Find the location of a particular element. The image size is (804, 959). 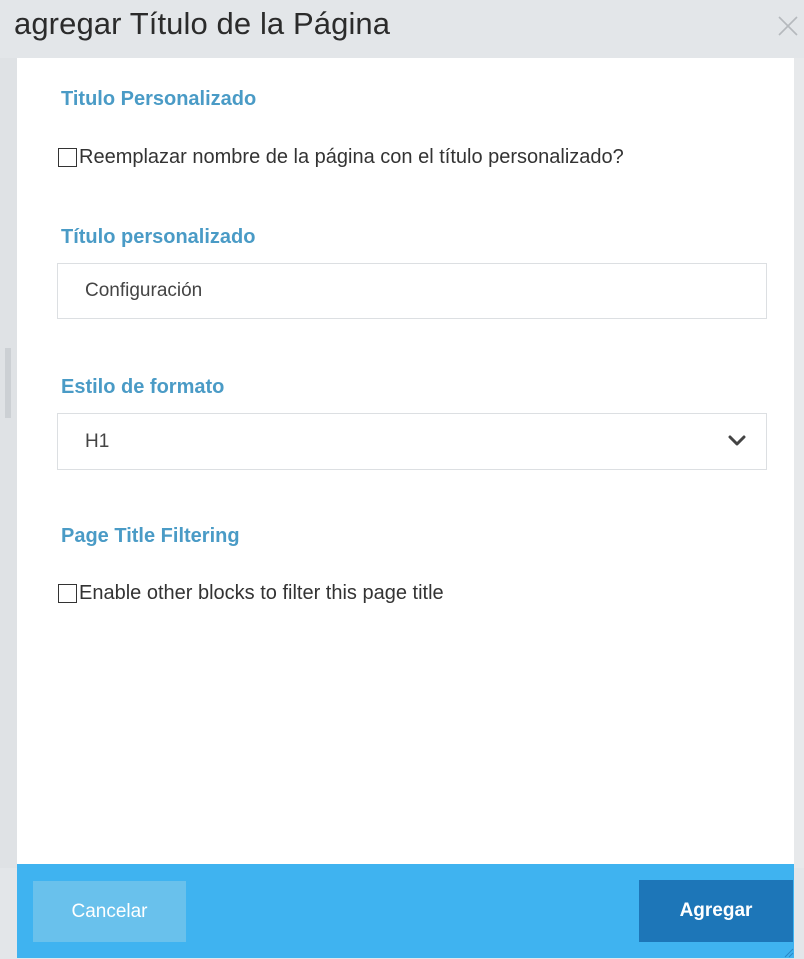

cancel-button: Cancelar is located at coordinates (109, 911).